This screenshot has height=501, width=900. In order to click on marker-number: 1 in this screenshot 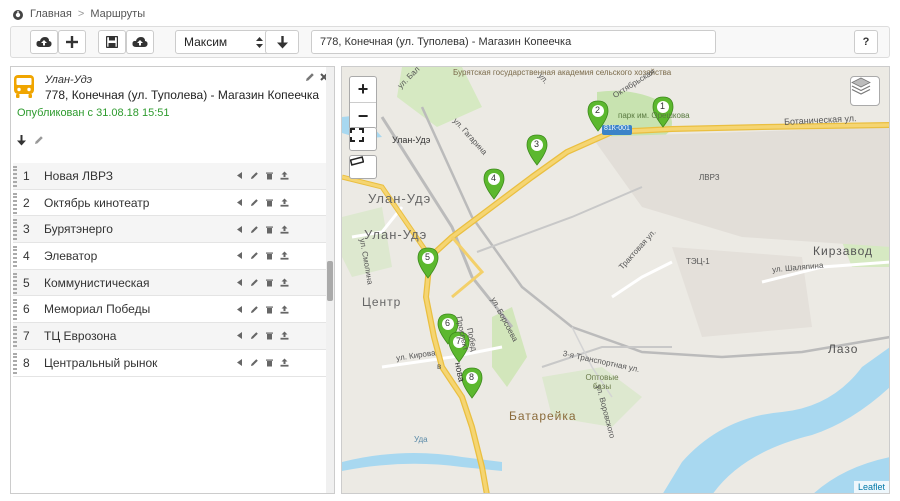, I will do `click(663, 106)`.